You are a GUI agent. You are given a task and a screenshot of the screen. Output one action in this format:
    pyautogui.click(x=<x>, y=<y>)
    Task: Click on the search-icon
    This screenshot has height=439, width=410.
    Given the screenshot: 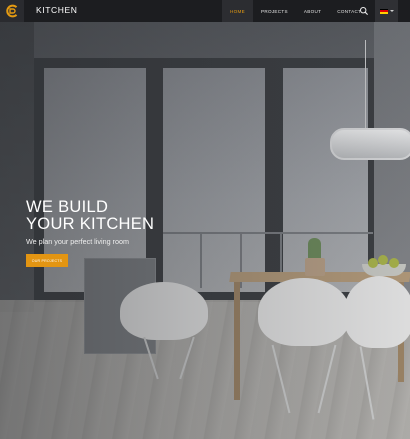 What is the action you would take?
    pyautogui.click(x=364, y=11)
    